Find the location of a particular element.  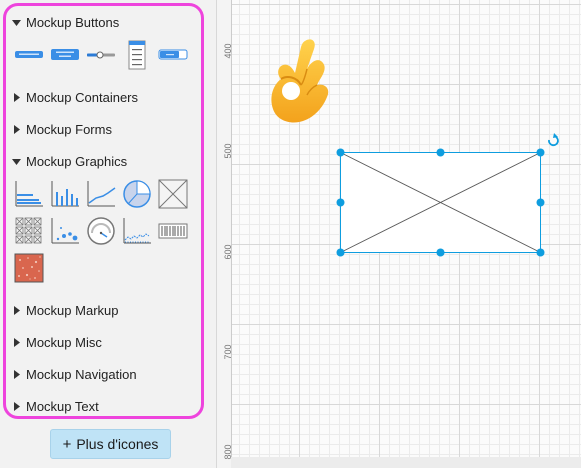

section-label: Mockup Navigation is located at coordinates (81, 374).